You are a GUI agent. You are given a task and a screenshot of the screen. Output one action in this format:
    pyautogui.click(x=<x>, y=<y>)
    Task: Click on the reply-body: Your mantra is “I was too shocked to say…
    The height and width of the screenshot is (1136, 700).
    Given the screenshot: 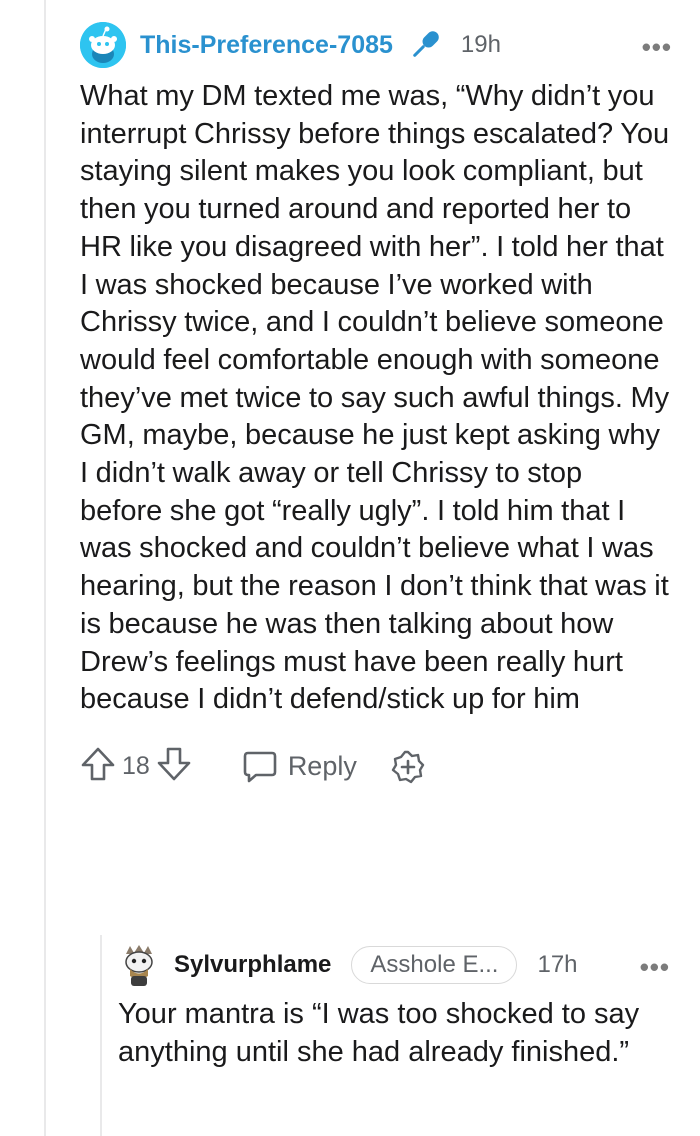 What is the action you would take?
    pyautogui.click(x=379, y=1033)
    